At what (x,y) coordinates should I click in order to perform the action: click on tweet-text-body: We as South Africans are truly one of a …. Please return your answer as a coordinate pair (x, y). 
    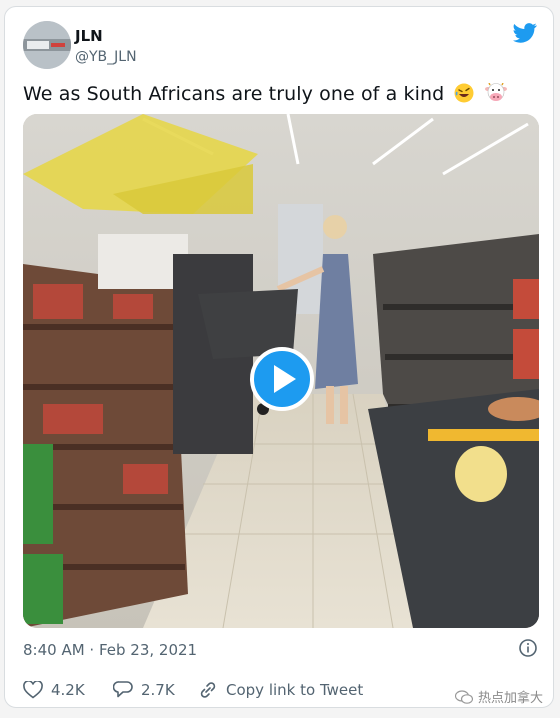
    Looking at the image, I should click on (234, 94).